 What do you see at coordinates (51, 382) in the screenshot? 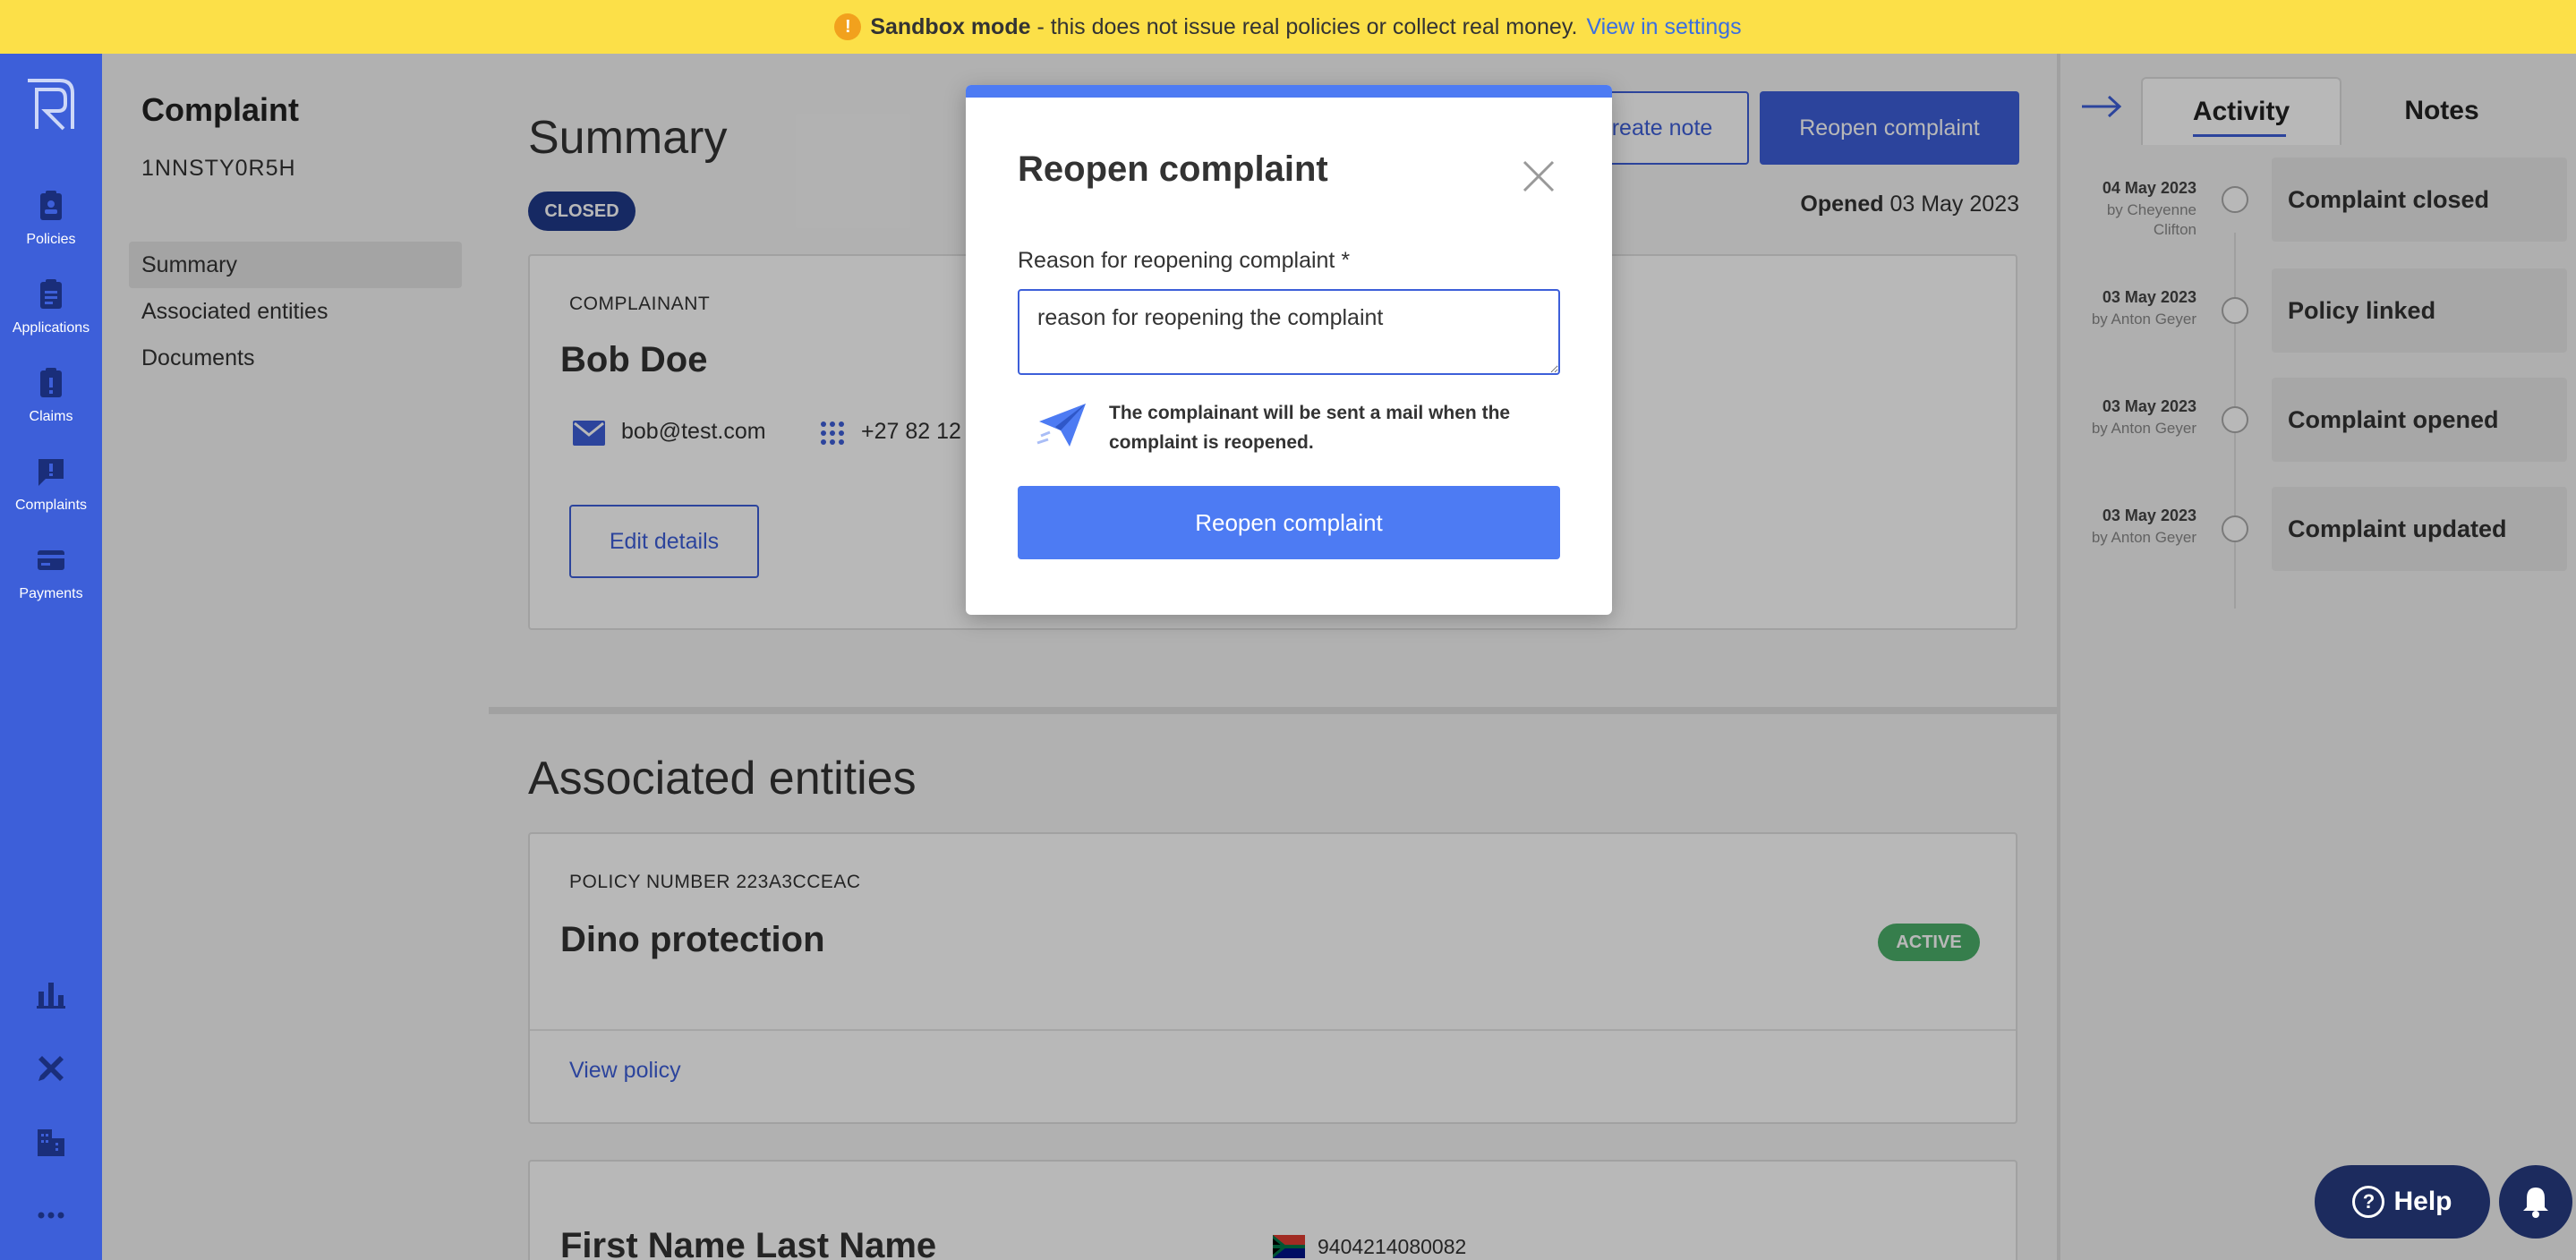
I see `claims-icon` at bounding box center [51, 382].